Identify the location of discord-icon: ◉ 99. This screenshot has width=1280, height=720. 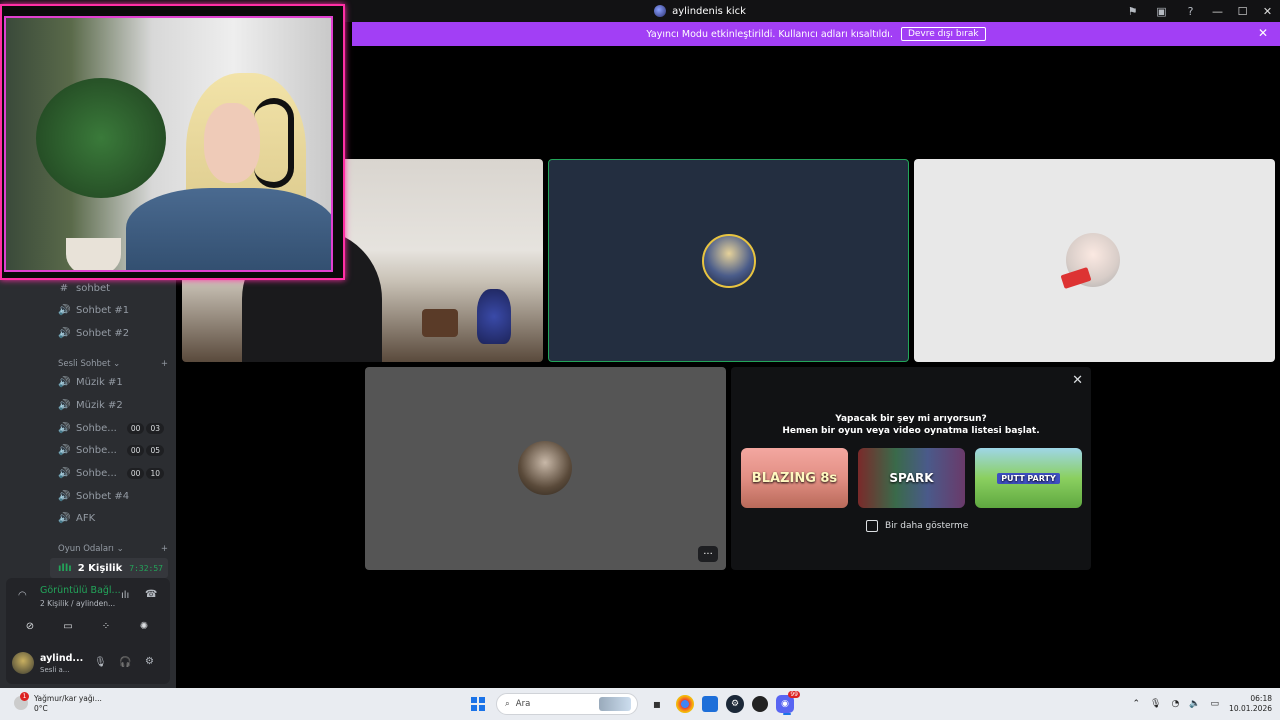
(788, 703).